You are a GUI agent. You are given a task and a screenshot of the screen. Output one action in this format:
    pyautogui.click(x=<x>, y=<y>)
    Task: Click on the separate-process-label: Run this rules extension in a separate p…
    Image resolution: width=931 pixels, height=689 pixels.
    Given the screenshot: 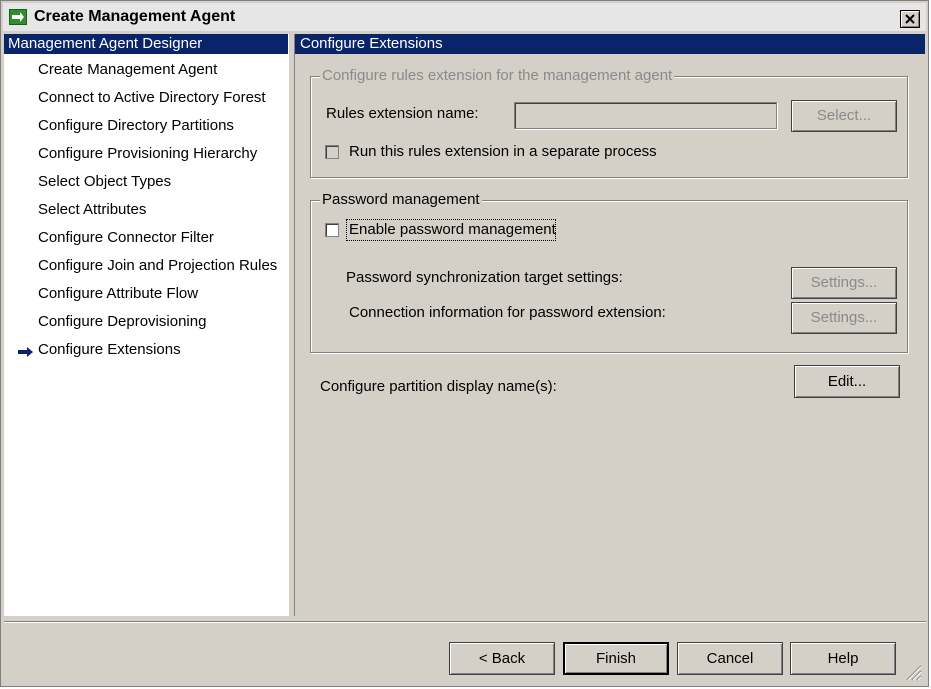 What is the action you would take?
    pyautogui.click(x=503, y=151)
    